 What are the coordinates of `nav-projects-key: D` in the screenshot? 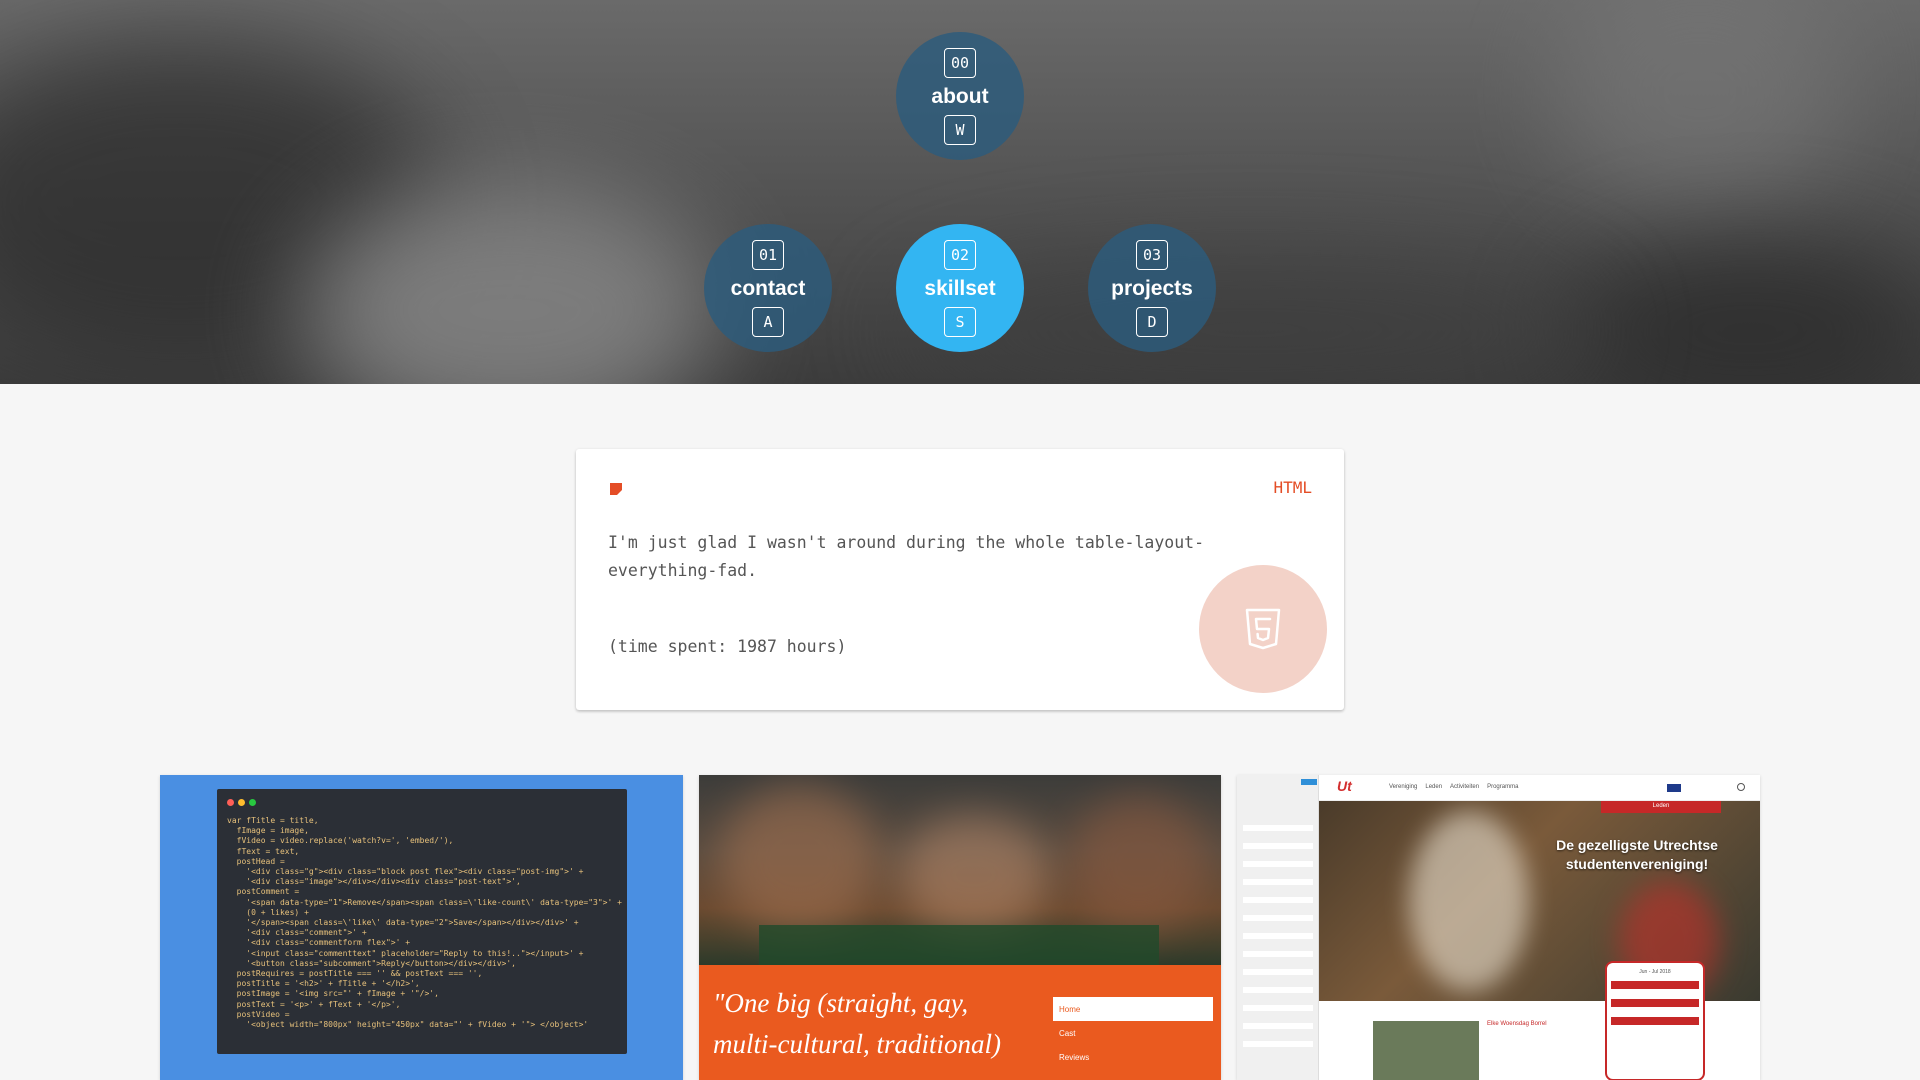 It's located at (1152, 321).